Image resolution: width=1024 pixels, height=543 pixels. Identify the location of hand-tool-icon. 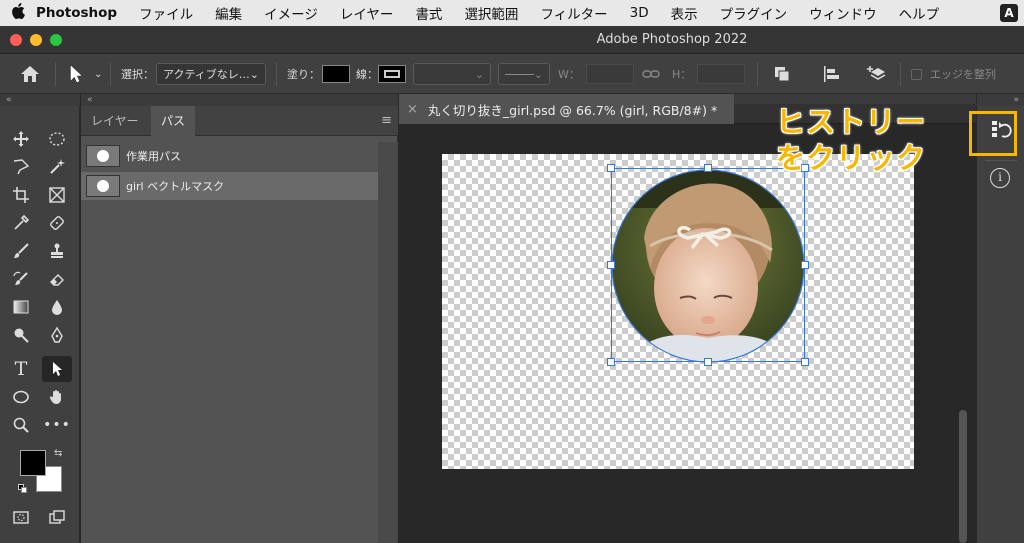
(57, 397).